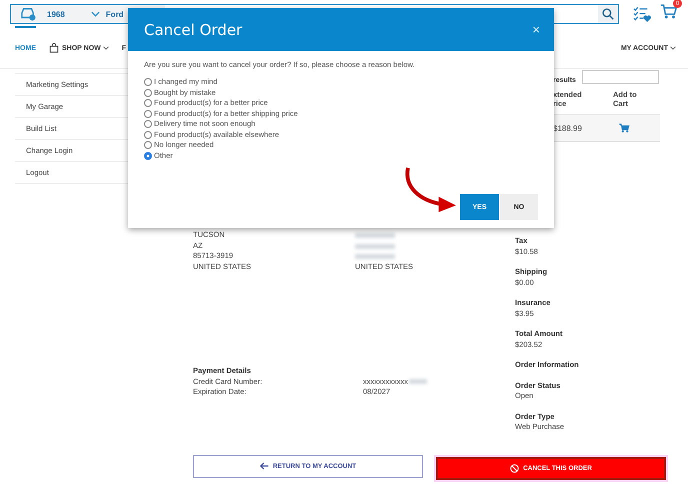 Image resolution: width=688 pixels, height=489 pixels. What do you see at coordinates (56, 14) in the screenshot?
I see `vehicle-year: 1968` at bounding box center [56, 14].